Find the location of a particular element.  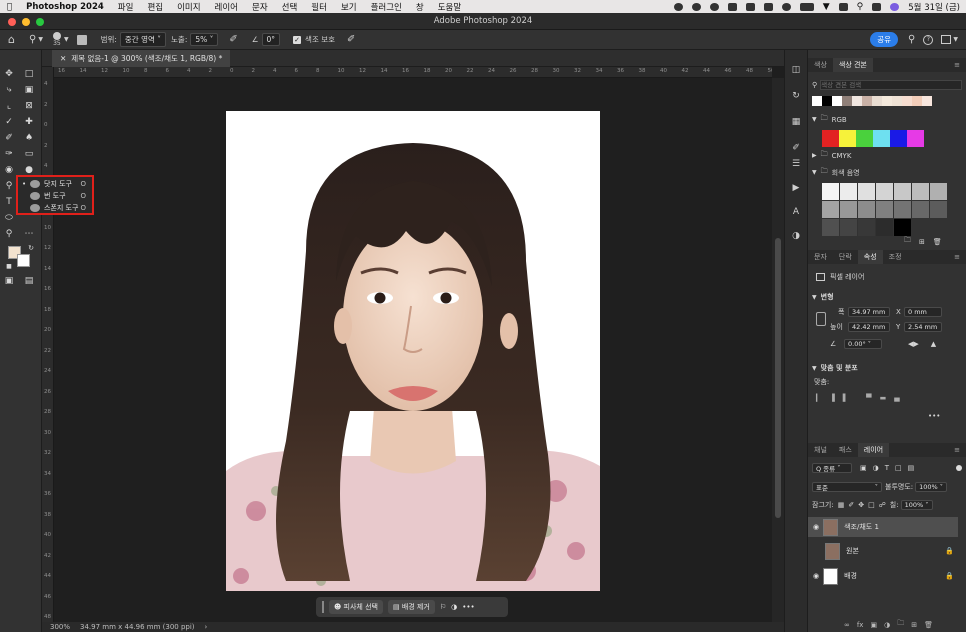

dodge-tool-preset-icon: ⚲ is located at coordinates (32, 39).